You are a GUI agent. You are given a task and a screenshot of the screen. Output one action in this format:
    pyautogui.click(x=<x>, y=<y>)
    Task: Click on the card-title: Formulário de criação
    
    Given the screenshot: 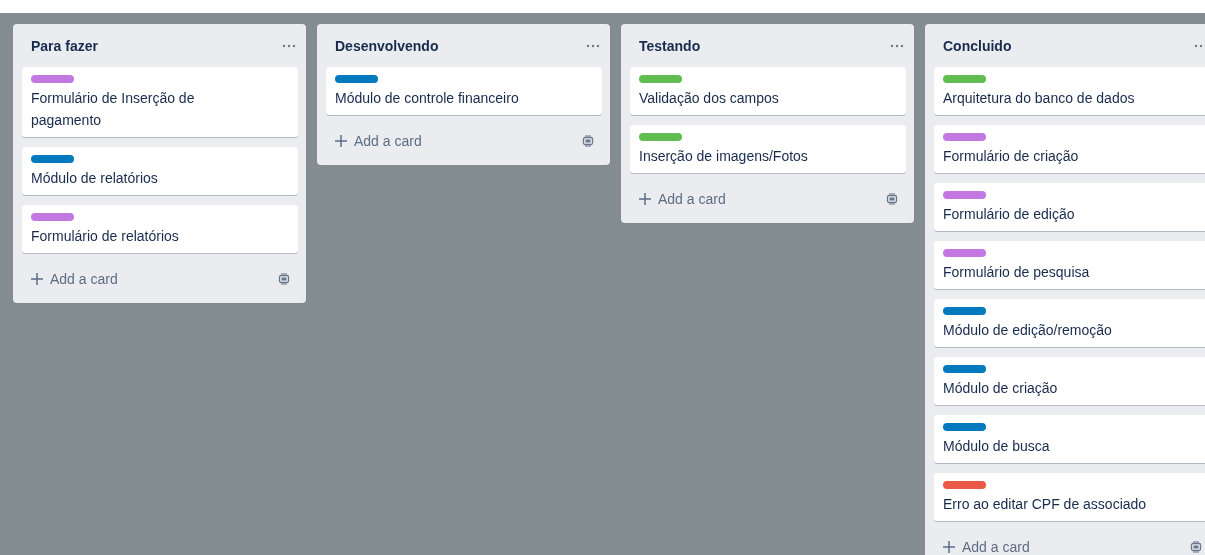 What is the action you would take?
    pyautogui.click(x=1011, y=156)
    